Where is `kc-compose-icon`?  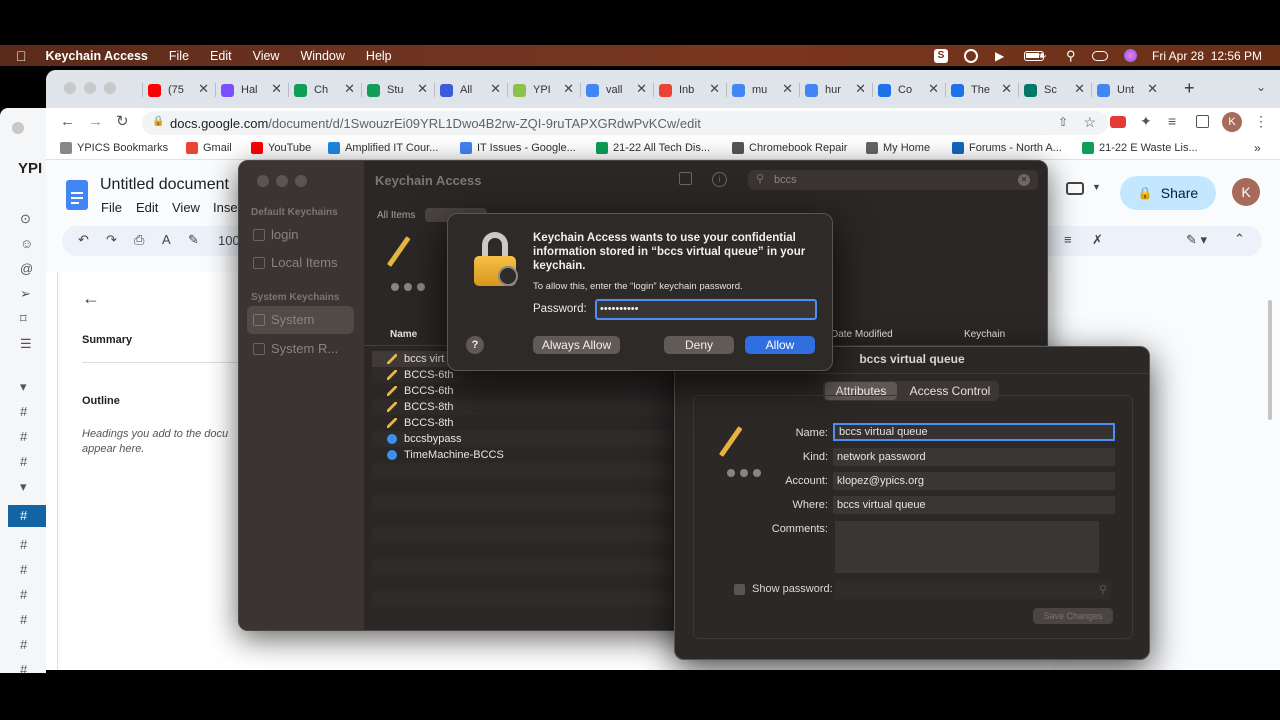 kc-compose-icon is located at coordinates (685, 178).